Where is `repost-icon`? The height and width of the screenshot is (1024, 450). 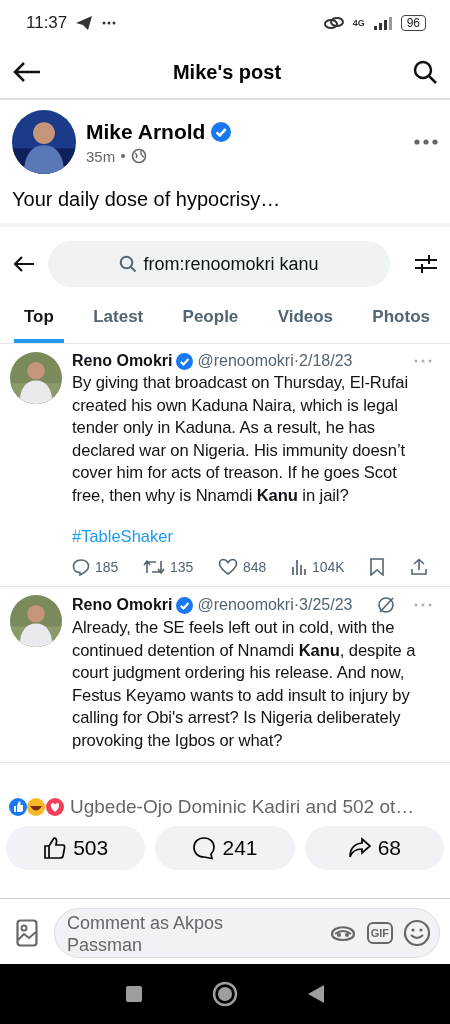 repost-icon is located at coordinates (154, 567).